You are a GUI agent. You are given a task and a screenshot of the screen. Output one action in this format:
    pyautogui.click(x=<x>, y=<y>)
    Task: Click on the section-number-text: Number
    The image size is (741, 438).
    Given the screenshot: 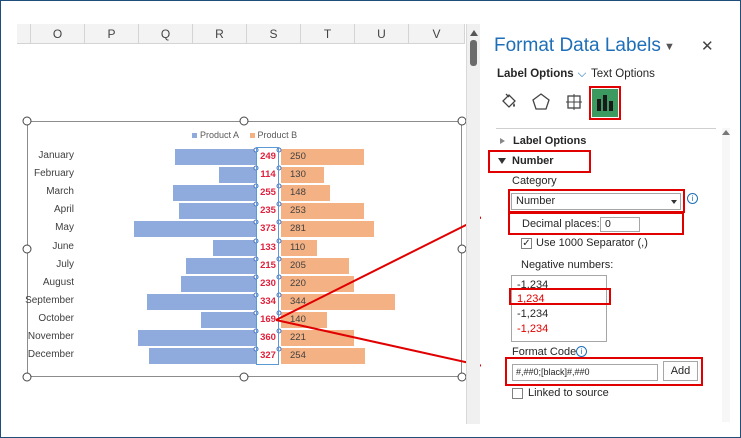 What is the action you would take?
    pyautogui.click(x=533, y=161)
    